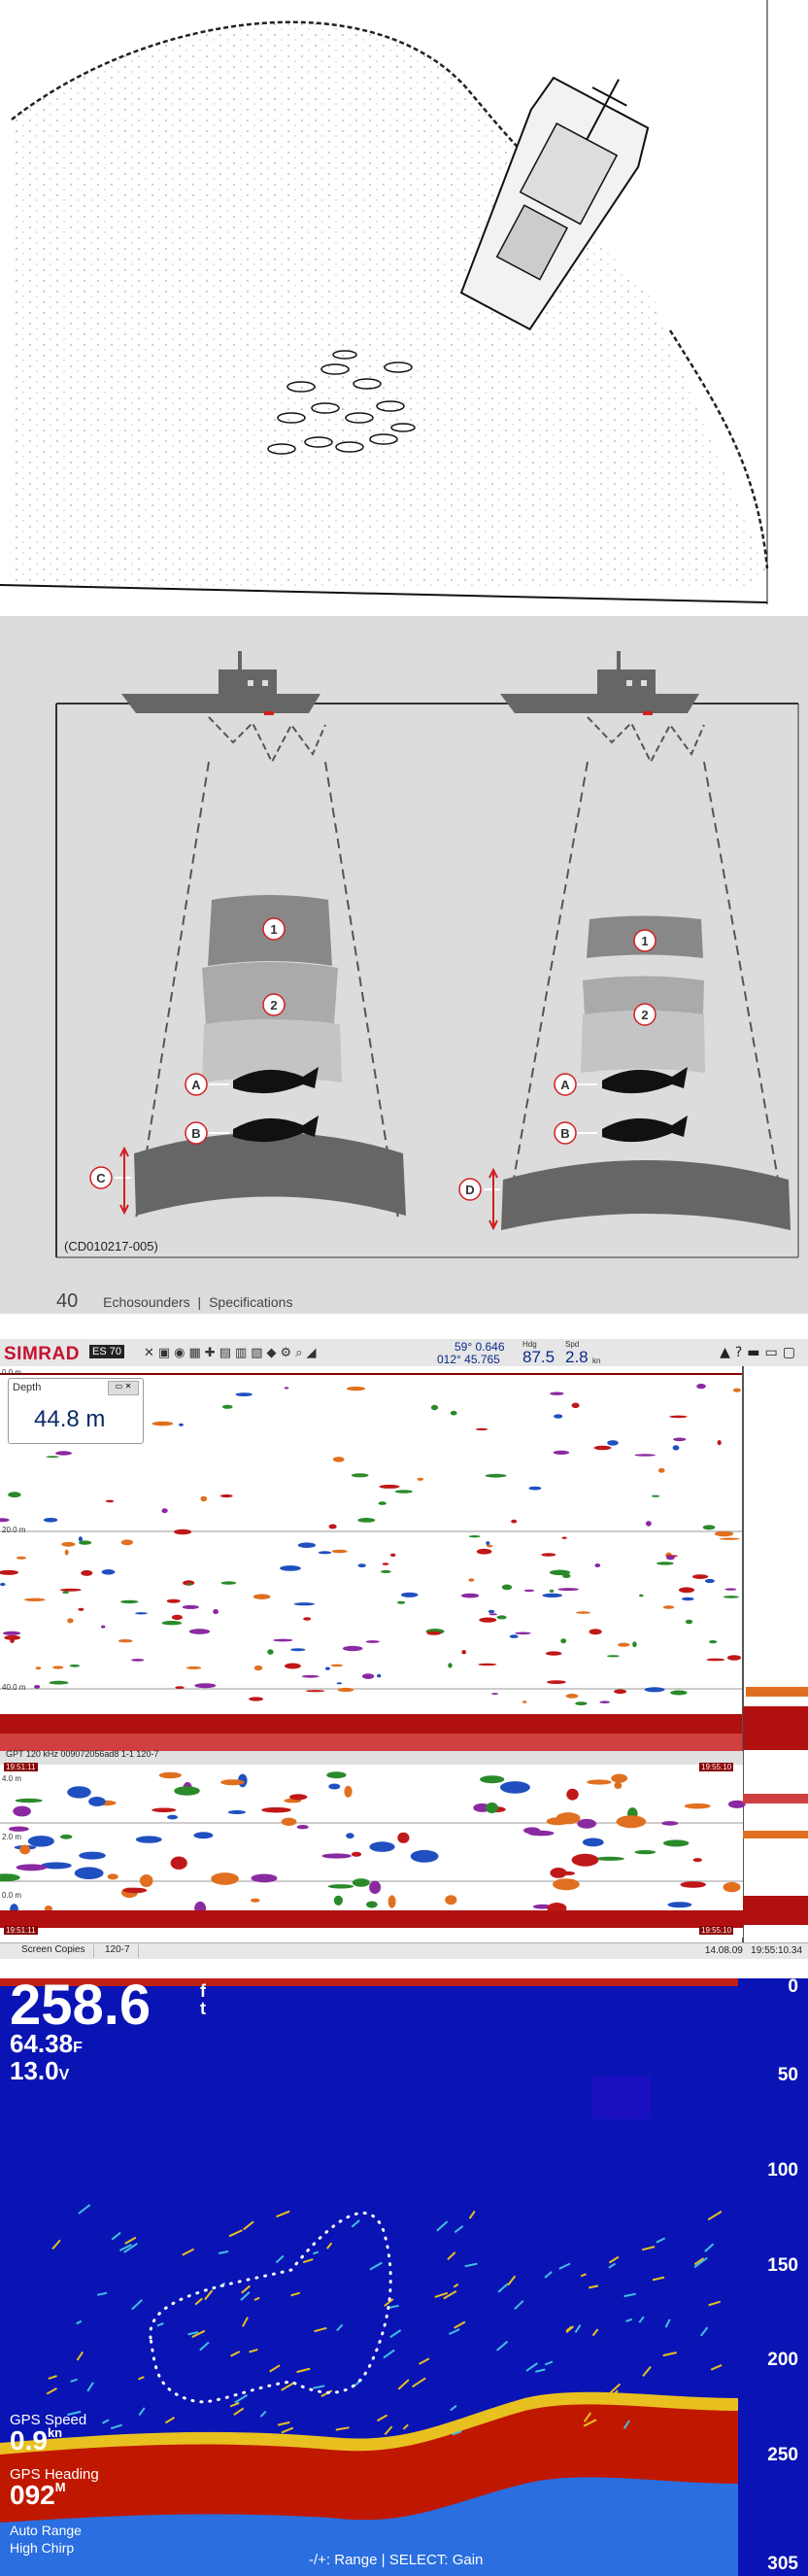  What do you see at coordinates (76, 1411) in the screenshot?
I see `depth-readout: Depth ▭ ✕ 44.8 m` at bounding box center [76, 1411].